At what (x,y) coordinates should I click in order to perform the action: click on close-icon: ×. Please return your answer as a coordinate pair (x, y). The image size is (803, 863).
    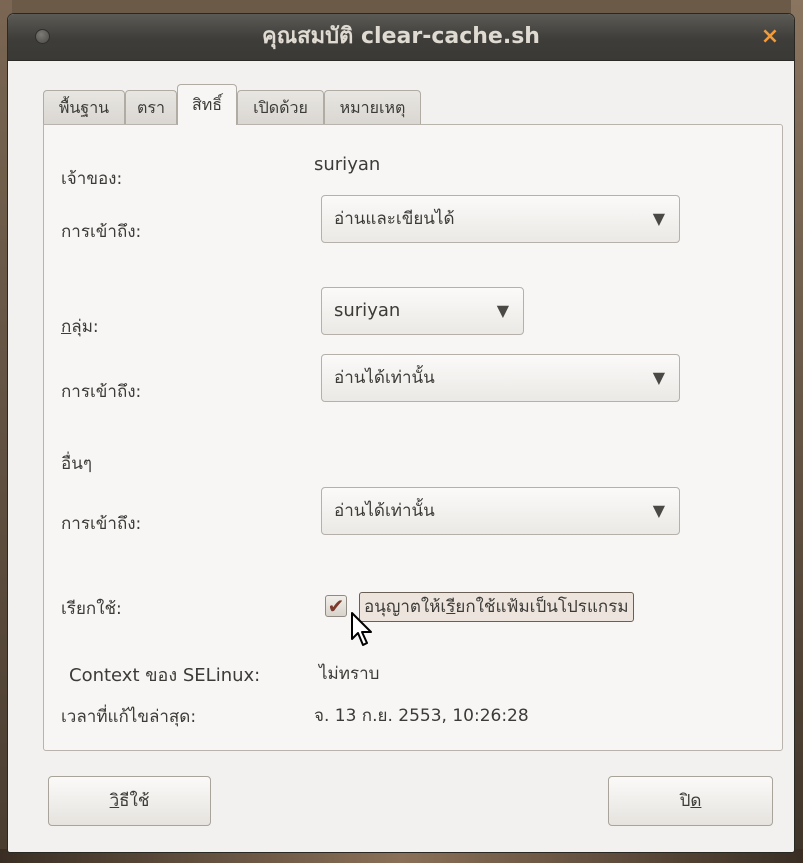
    Looking at the image, I should click on (770, 37).